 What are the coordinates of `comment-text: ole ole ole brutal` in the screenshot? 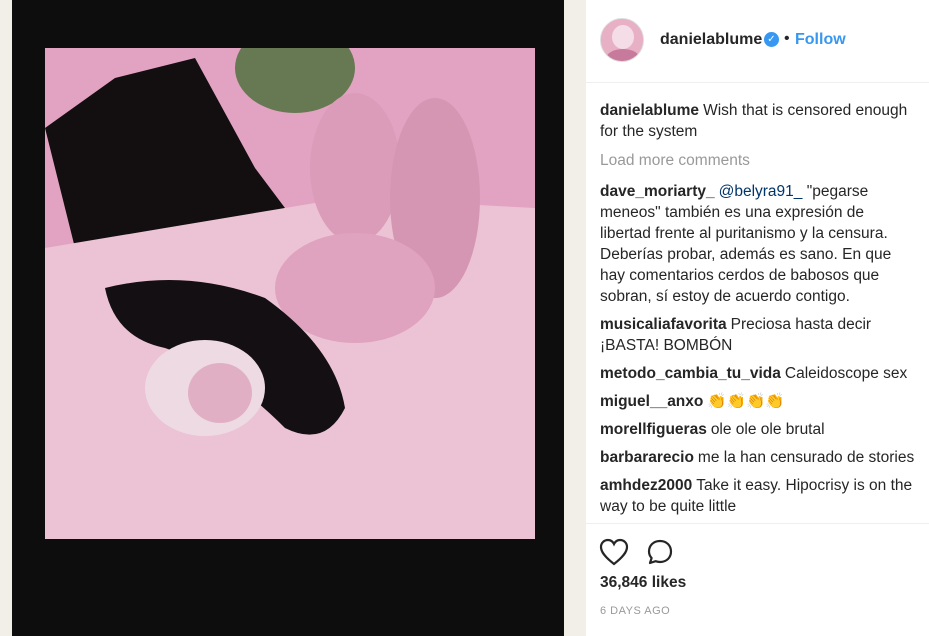 It's located at (767, 429).